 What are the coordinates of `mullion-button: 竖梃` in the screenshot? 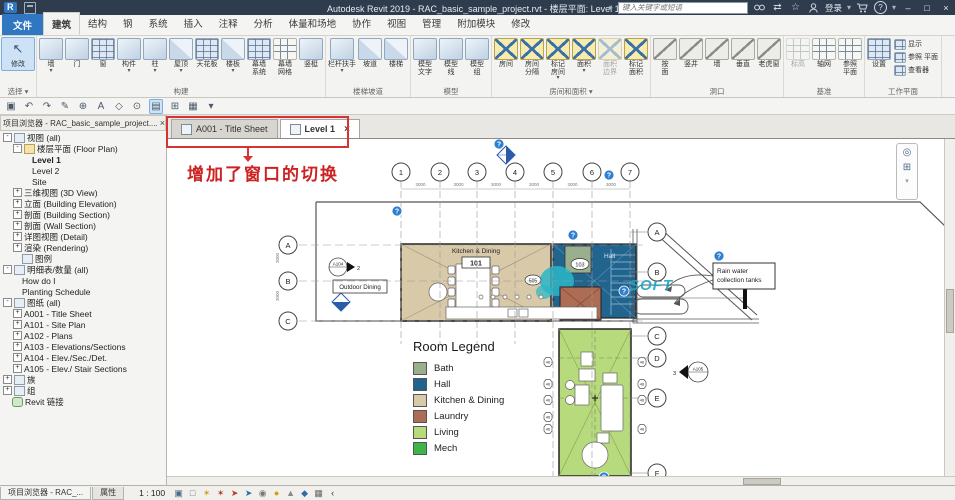 It's located at (311, 53).